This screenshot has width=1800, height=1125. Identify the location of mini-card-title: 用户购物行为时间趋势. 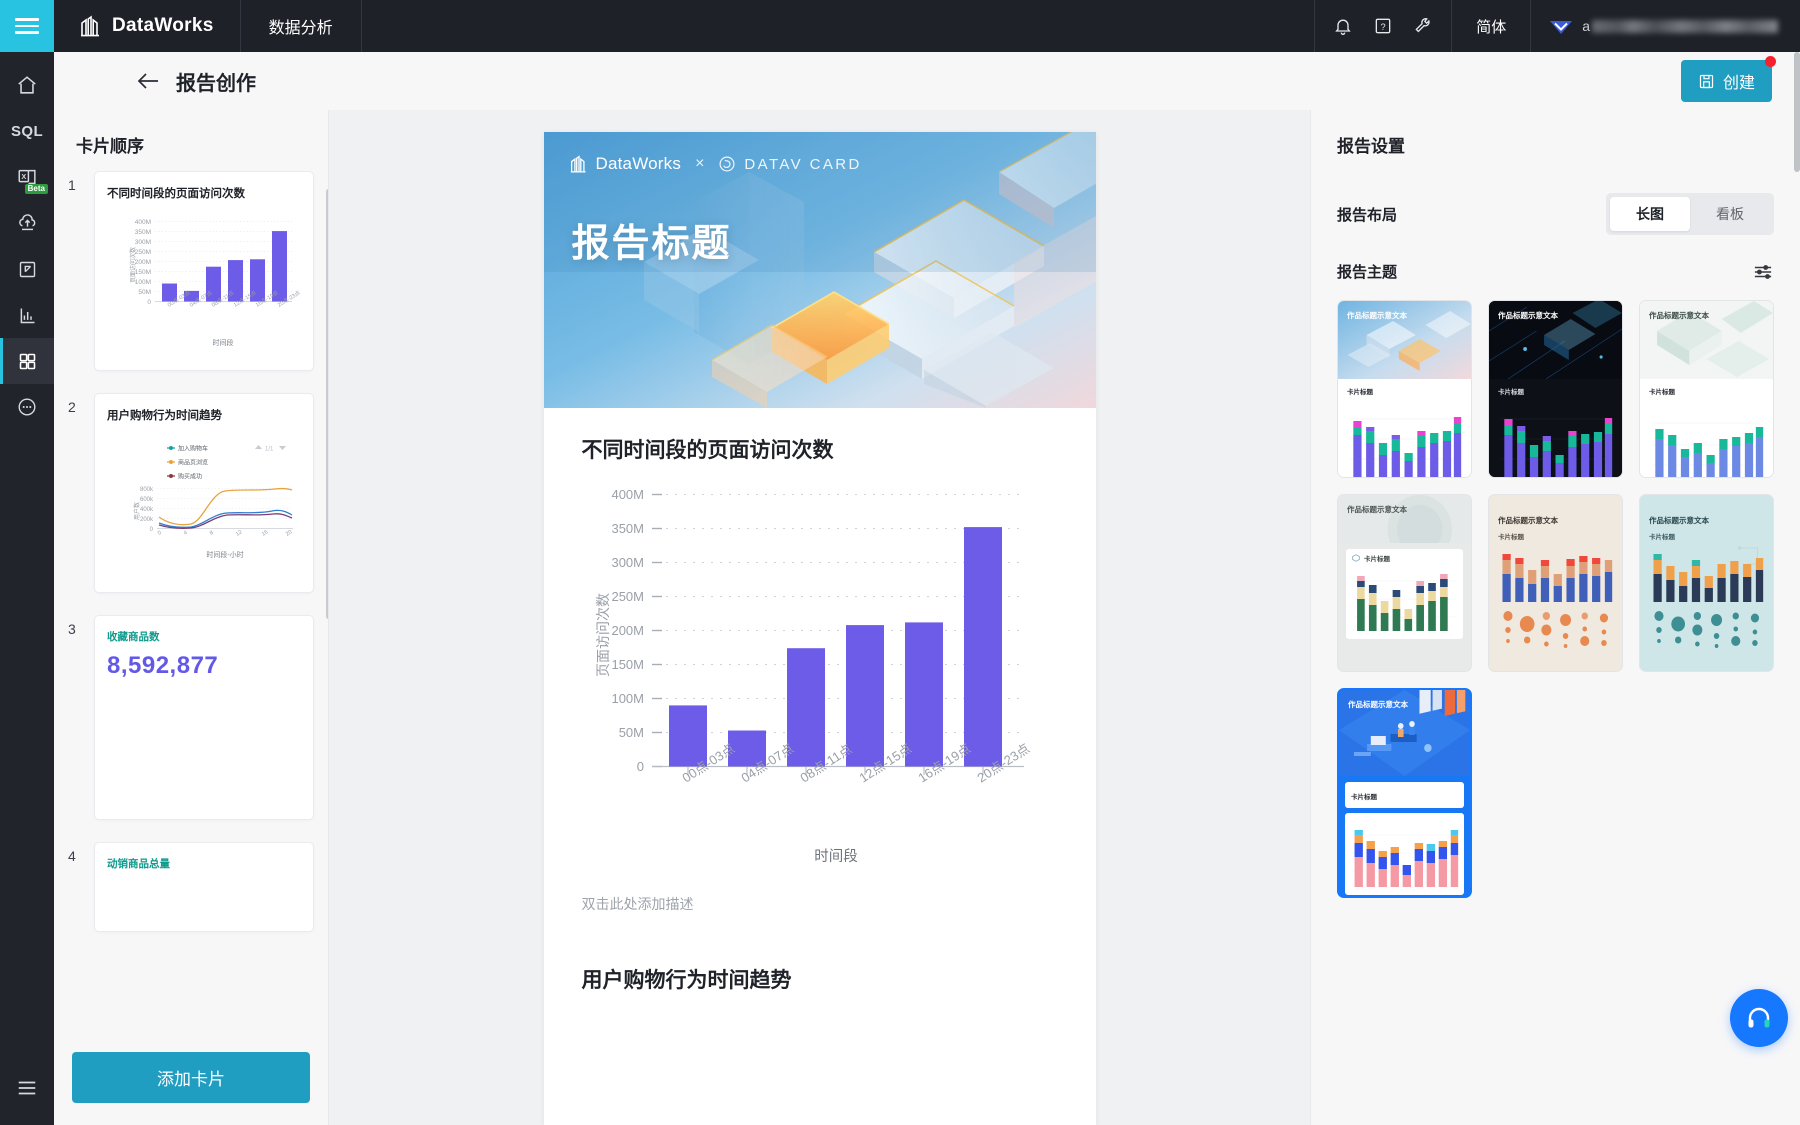
(164, 416).